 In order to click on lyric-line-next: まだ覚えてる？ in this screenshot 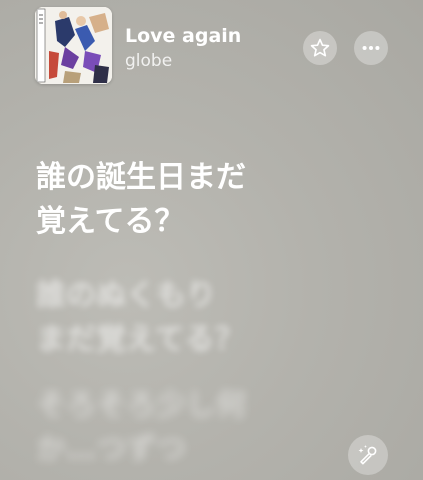, I will do `click(216, 340)`.